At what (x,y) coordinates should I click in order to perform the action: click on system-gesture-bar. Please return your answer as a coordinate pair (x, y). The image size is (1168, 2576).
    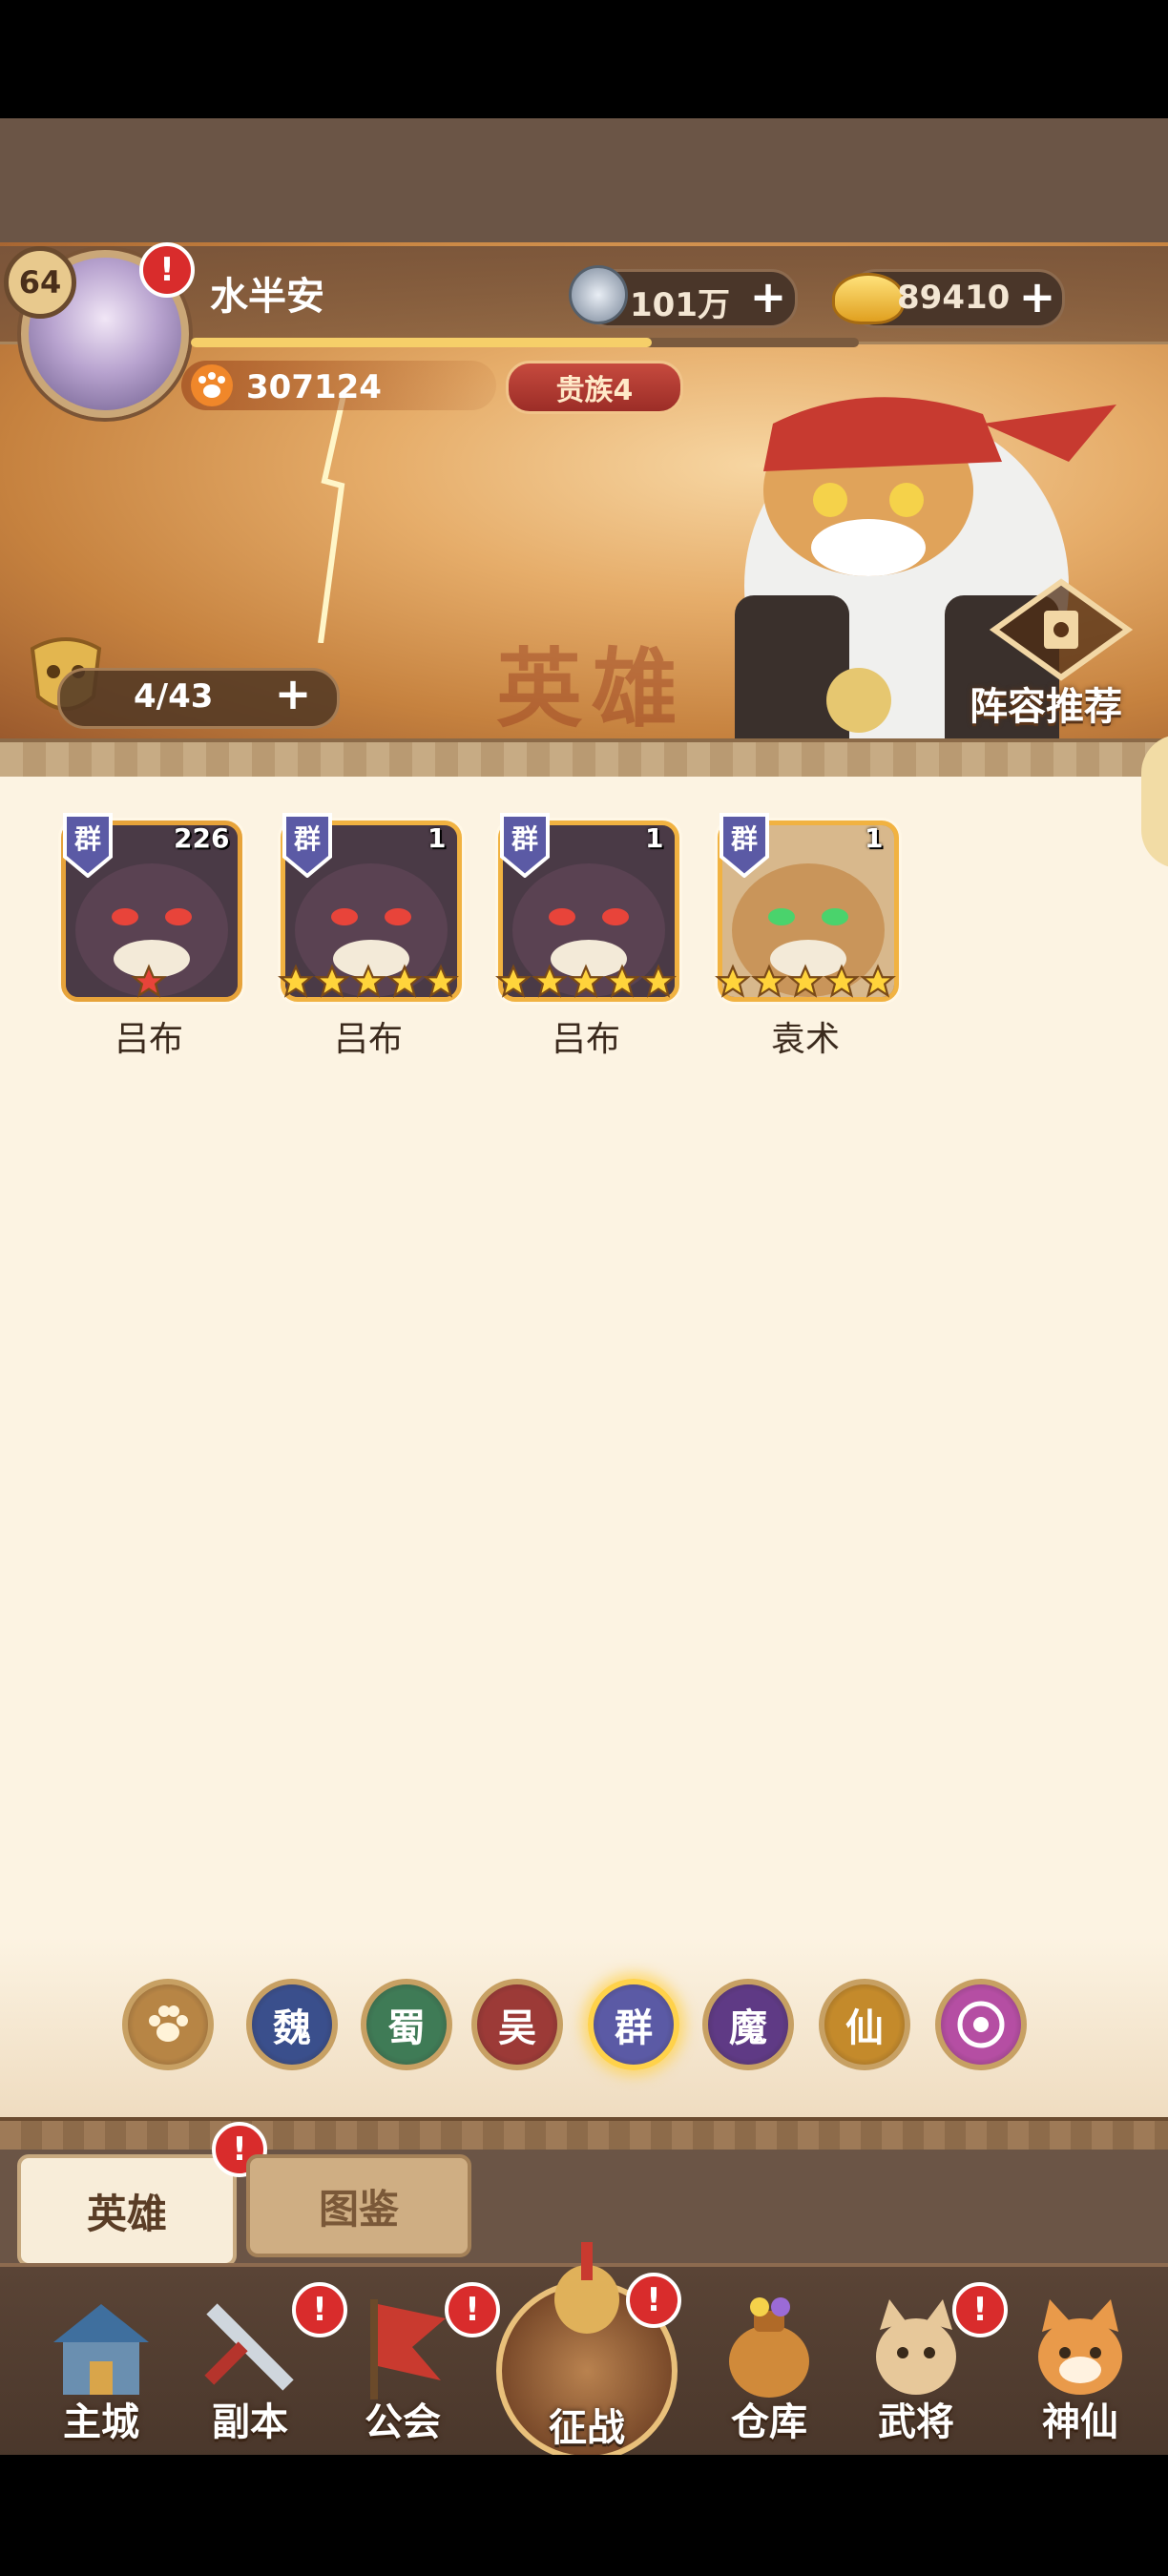
    Looking at the image, I should click on (584, 2515).